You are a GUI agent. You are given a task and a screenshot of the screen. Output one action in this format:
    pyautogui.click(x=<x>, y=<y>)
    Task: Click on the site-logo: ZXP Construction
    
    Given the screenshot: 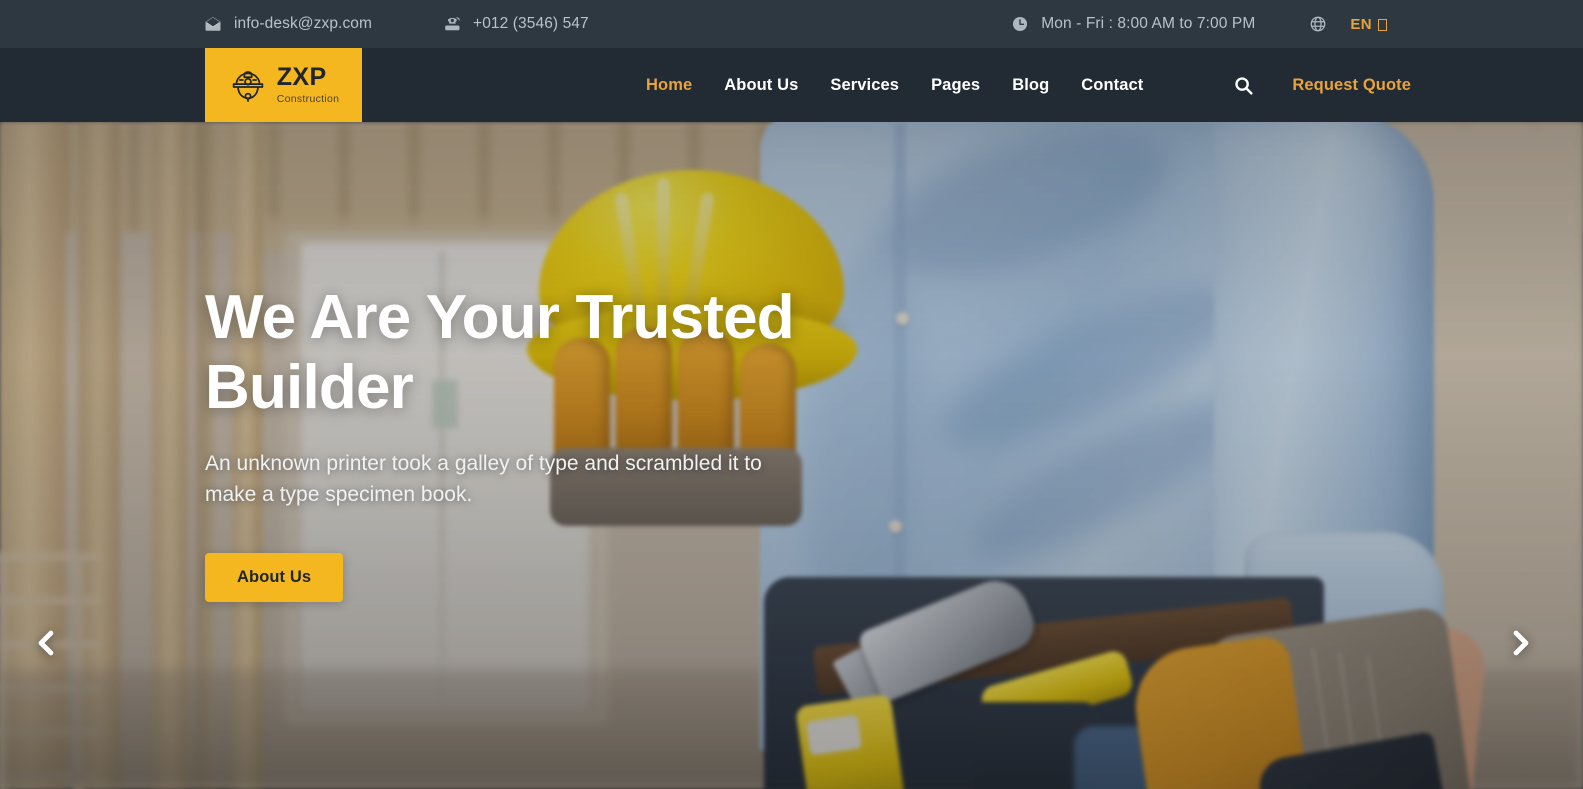 What is the action you would take?
    pyautogui.click(x=283, y=85)
    